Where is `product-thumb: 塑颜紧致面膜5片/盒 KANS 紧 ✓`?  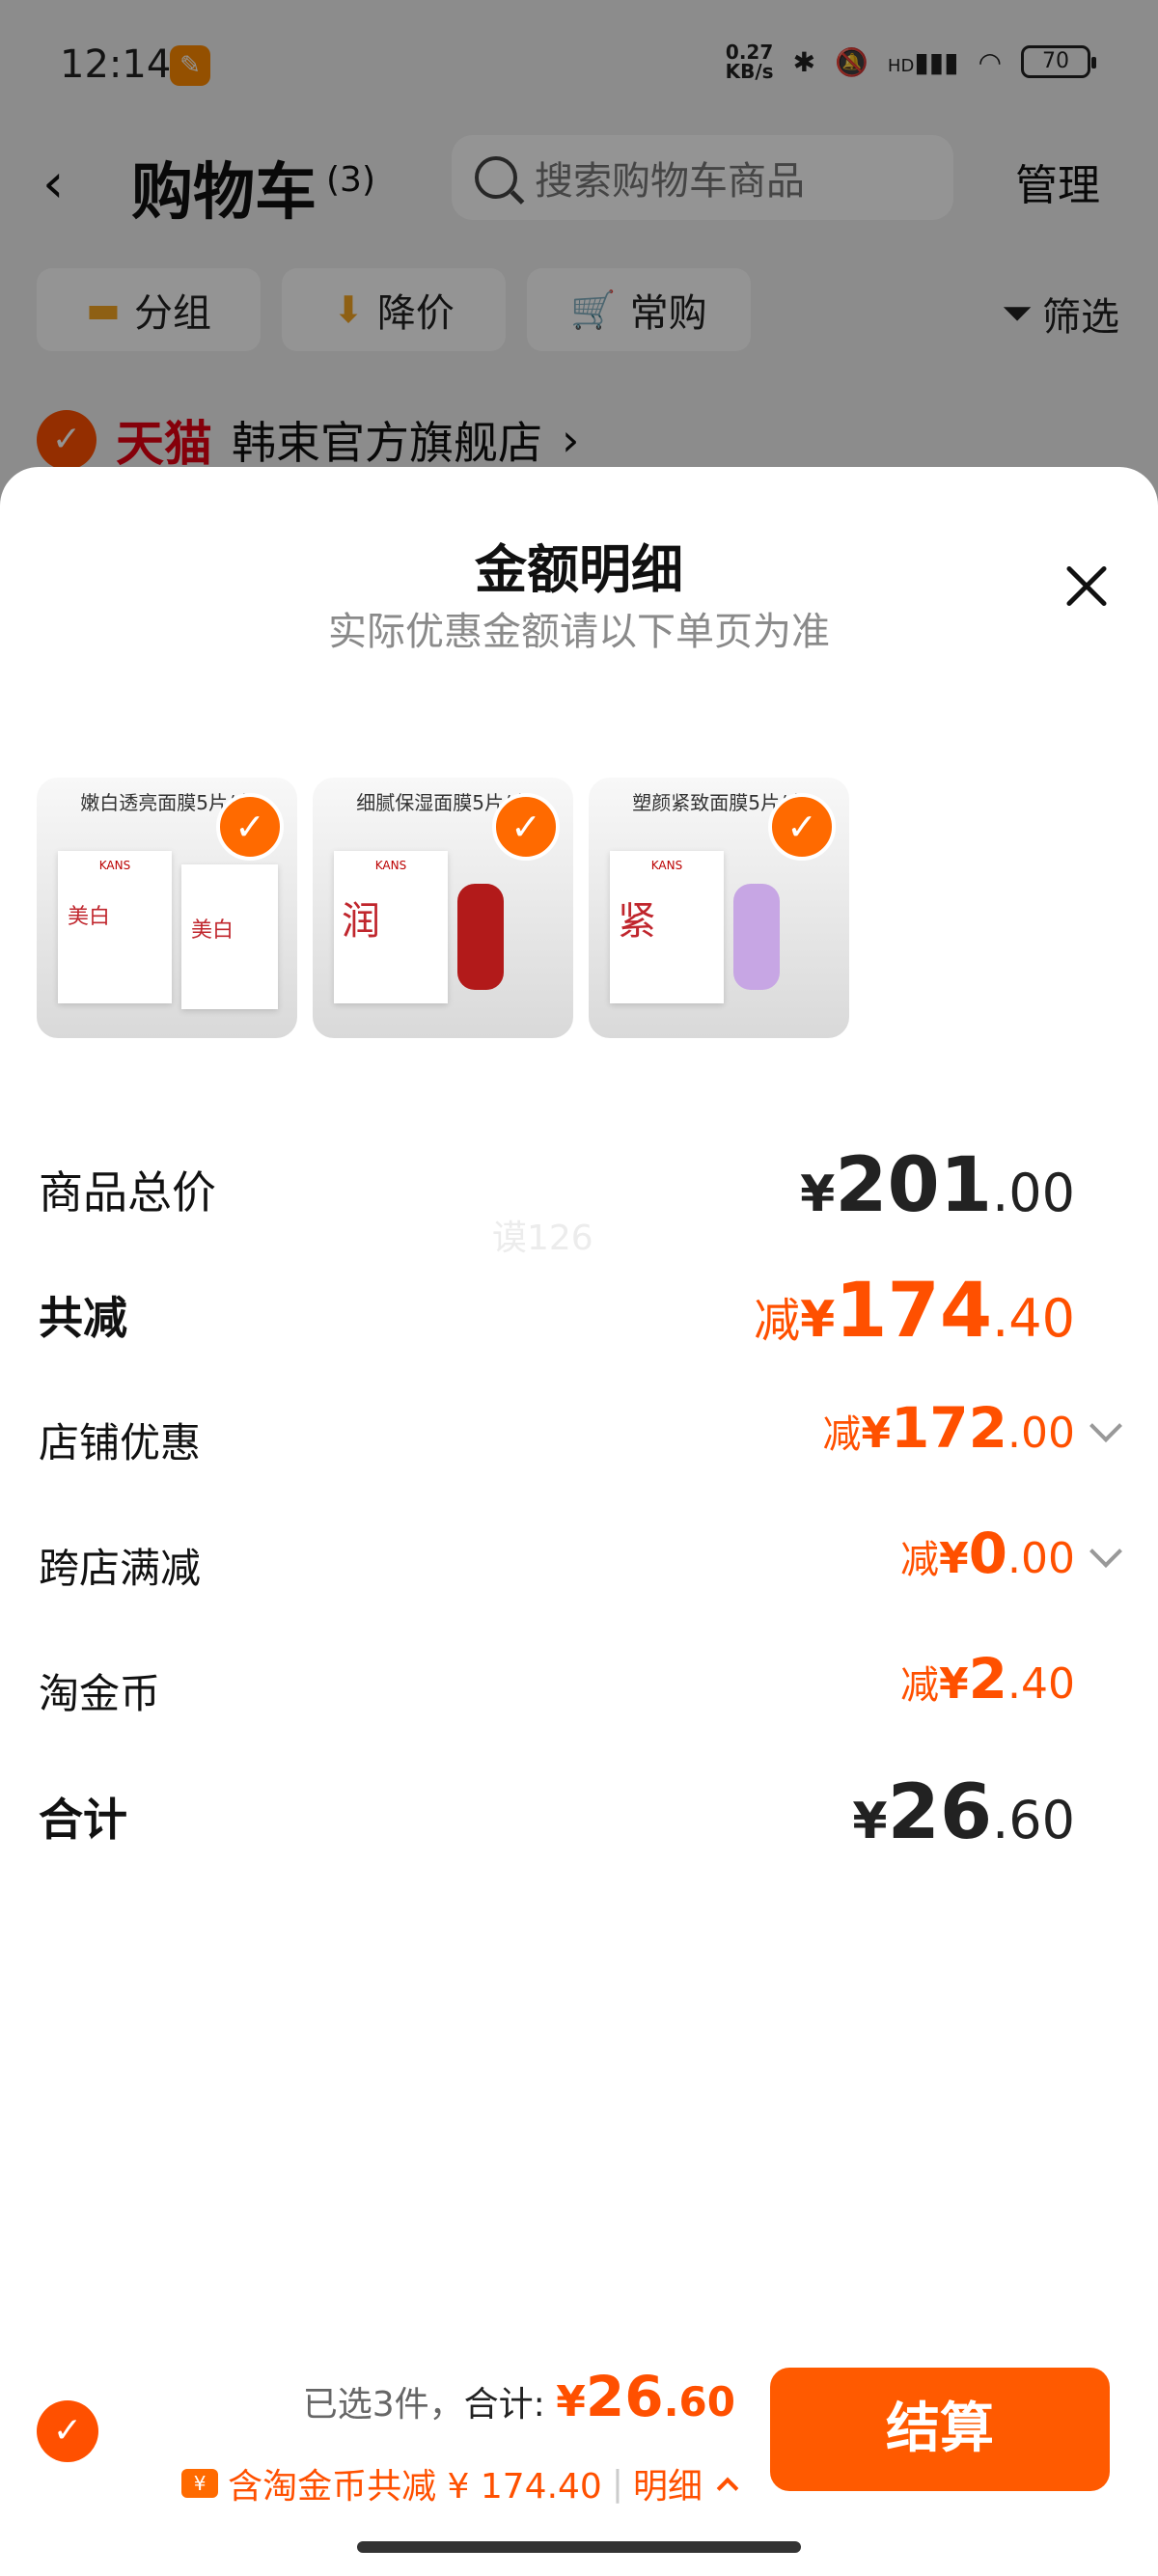
product-thumb: 塑颜紧致面膜5片/盒 KANS 紧 ✓ is located at coordinates (719, 908).